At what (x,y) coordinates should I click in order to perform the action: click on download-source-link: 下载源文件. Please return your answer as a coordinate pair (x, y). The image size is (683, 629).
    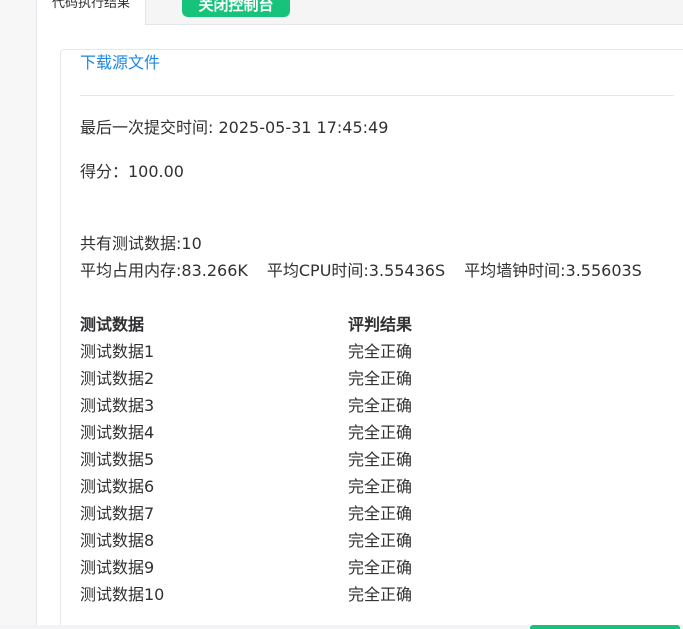
    Looking at the image, I should click on (120, 63).